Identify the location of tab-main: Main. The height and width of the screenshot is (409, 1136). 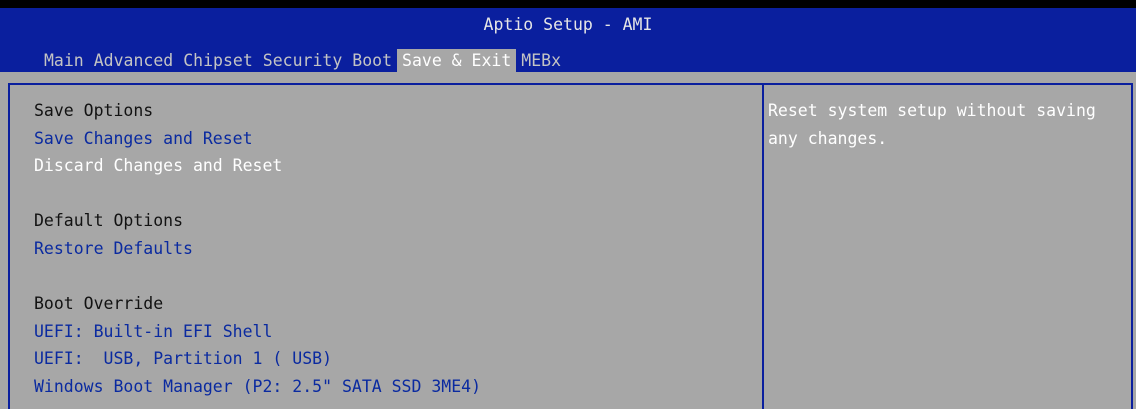
(64, 61).